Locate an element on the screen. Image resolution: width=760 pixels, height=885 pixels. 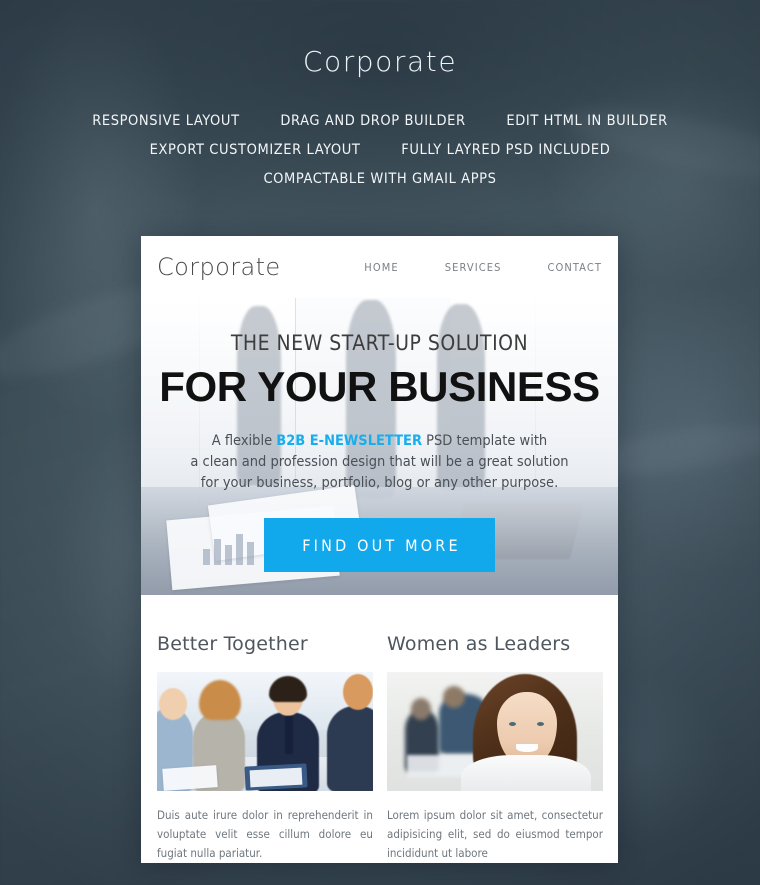
template-brand-logo: Corporate is located at coordinates (219, 267).